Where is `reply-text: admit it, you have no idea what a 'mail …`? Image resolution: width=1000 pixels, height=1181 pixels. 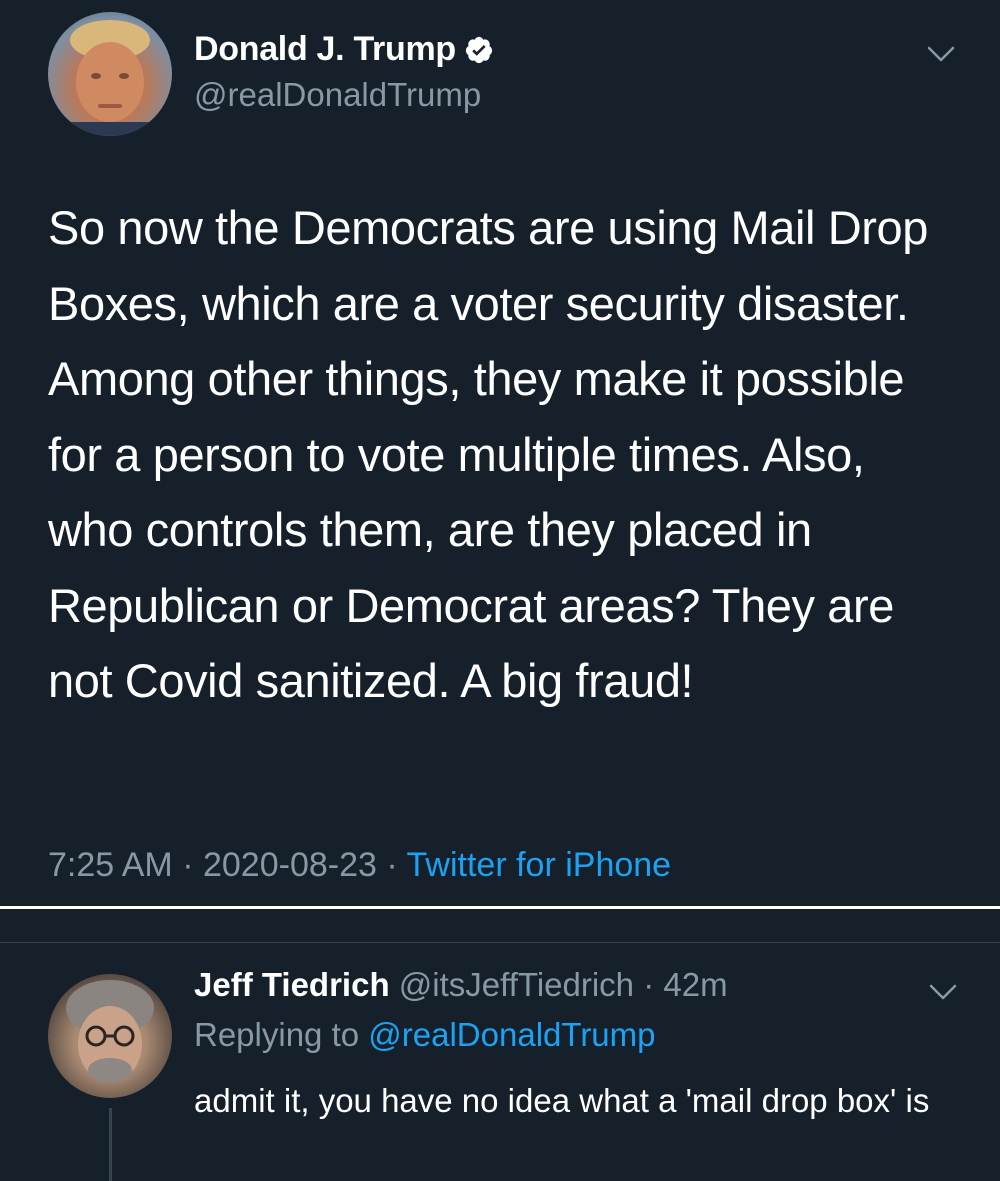
reply-text: admit it, you have no idea what a 'mail … is located at coordinates (562, 1100).